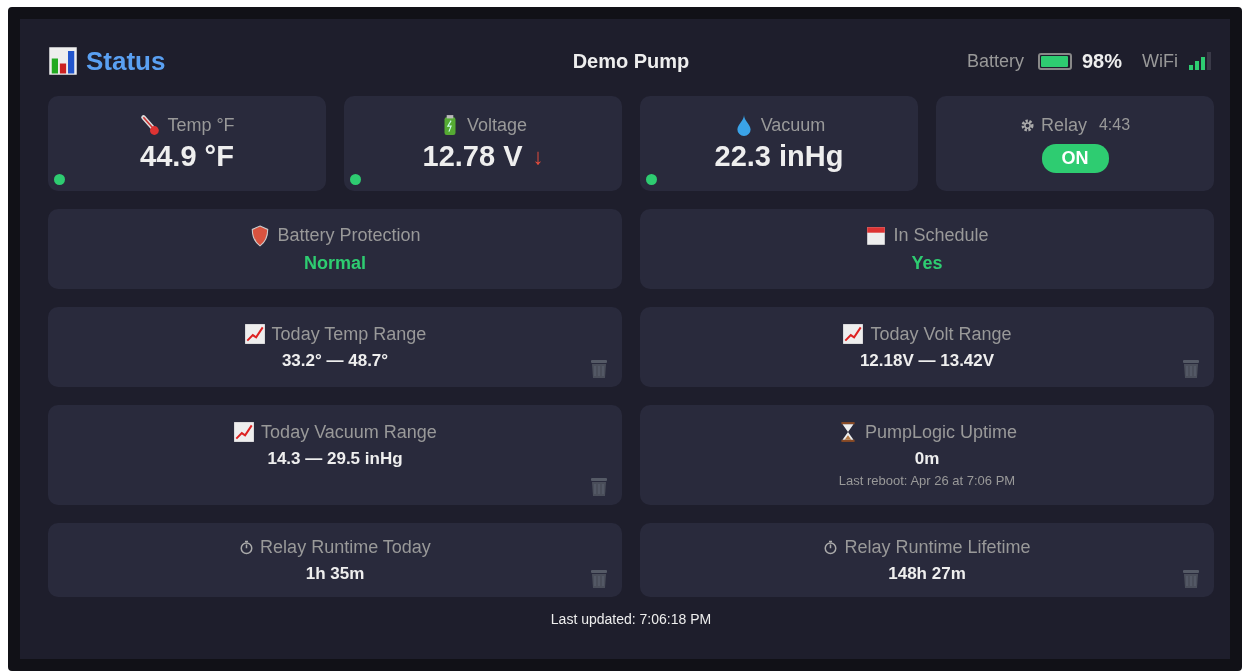 The image size is (1250, 671). What do you see at coordinates (63, 61) in the screenshot?
I see `bar-chart-icon` at bounding box center [63, 61].